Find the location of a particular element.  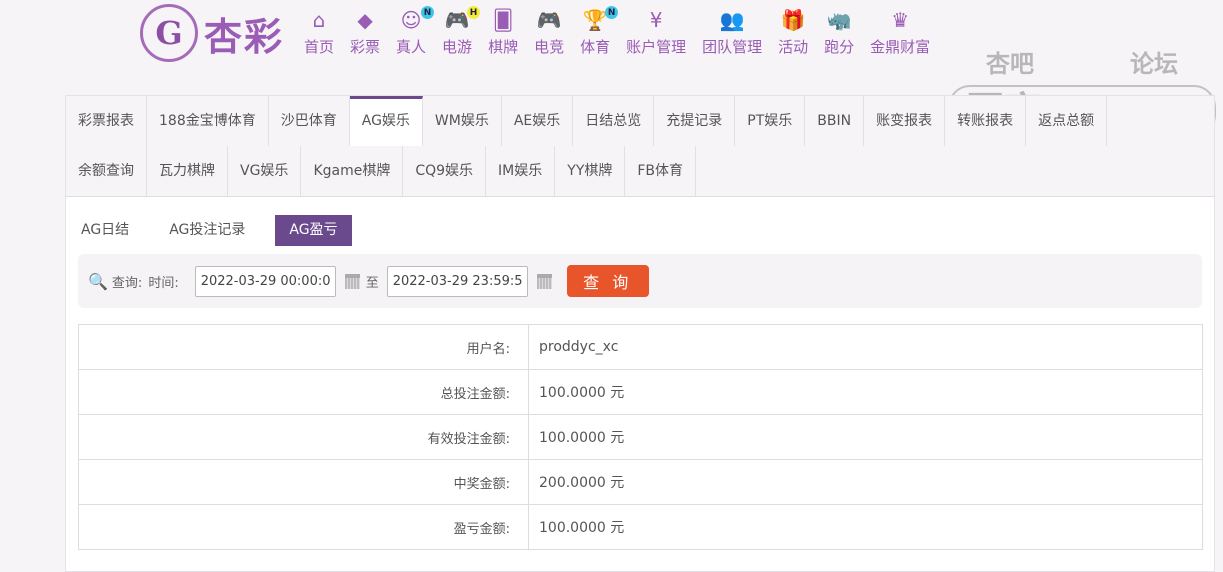

row-label: 用户名: is located at coordinates (303, 347).